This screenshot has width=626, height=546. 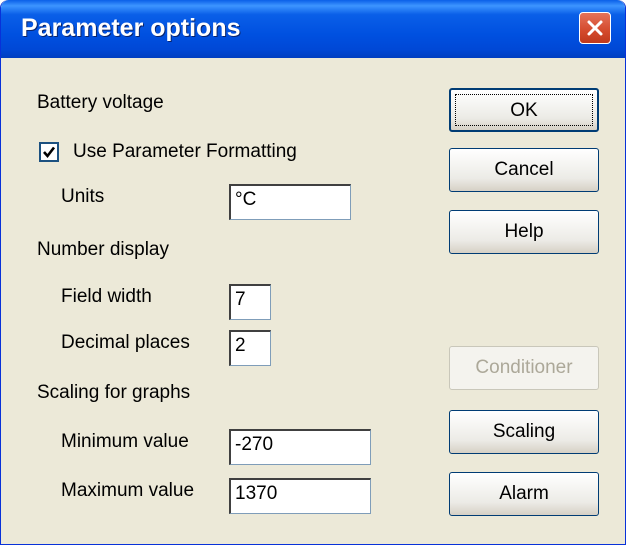 I want to click on help-button-label: Help, so click(x=524, y=231).